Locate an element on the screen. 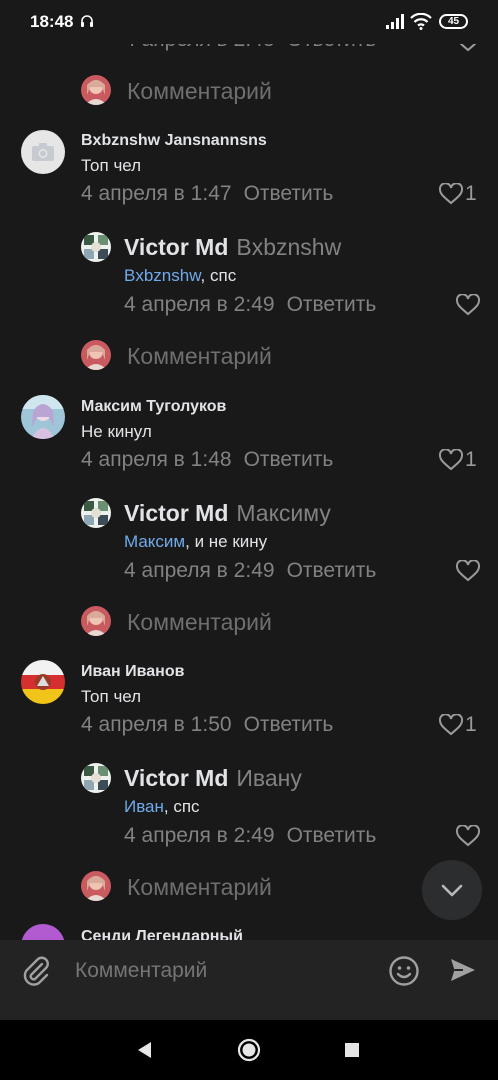 The image size is (498, 1080). system-nav-bar is located at coordinates (249, 1050).